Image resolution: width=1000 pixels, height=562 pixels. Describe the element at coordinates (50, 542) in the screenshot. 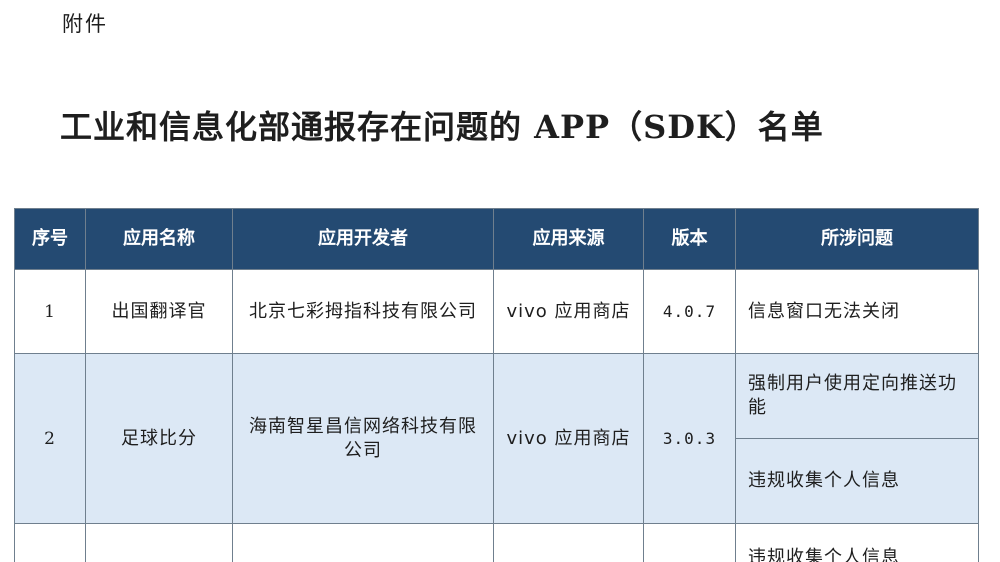

I see `cell-index` at that location.